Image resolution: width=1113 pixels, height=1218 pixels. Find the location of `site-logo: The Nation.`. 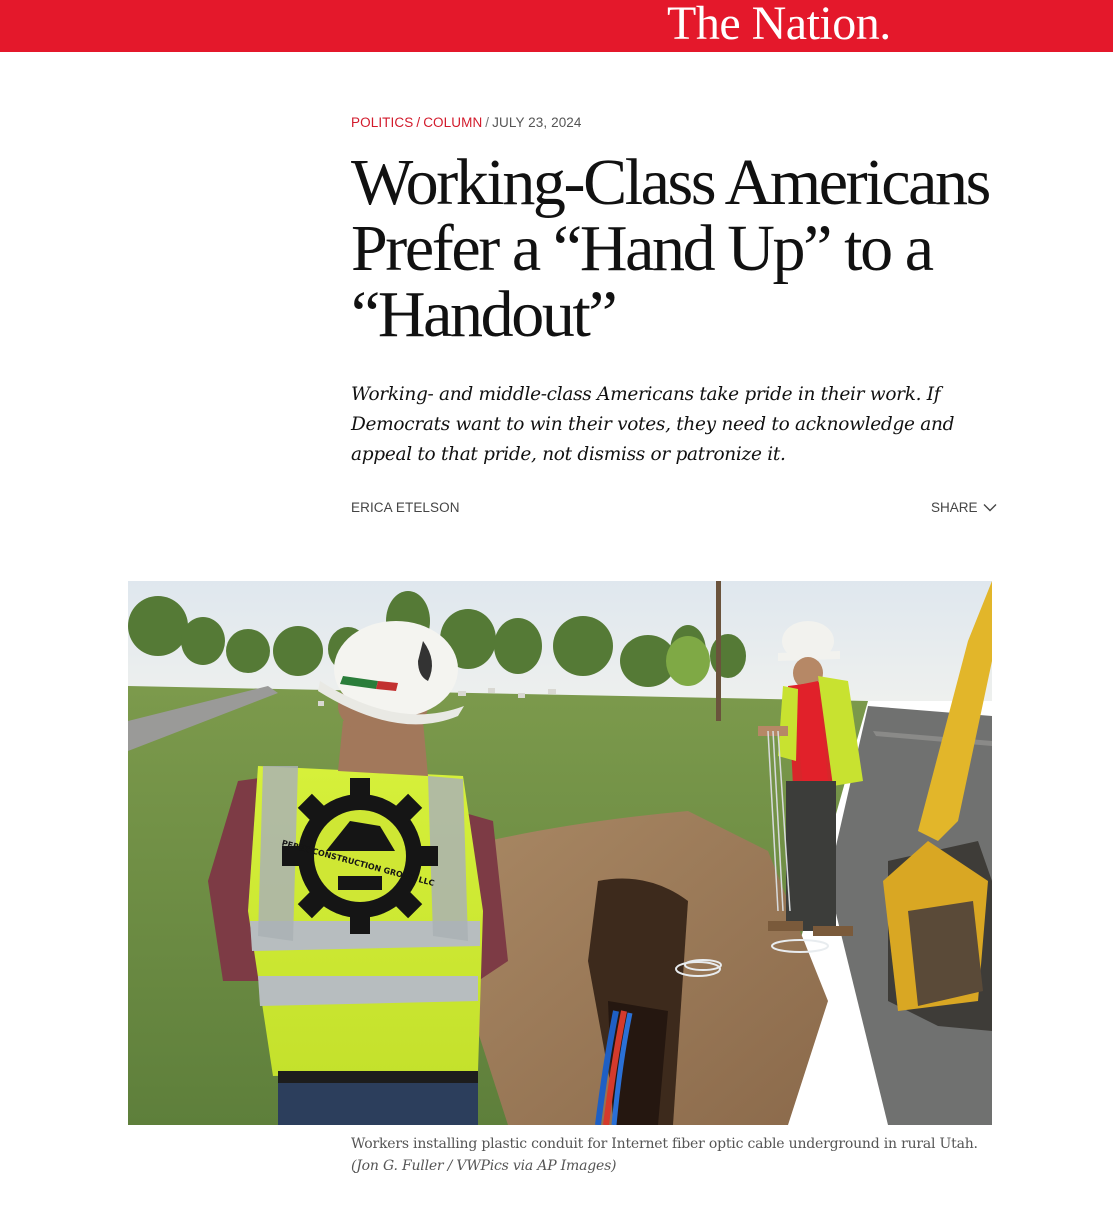

site-logo: The Nation. is located at coordinates (779, 25).